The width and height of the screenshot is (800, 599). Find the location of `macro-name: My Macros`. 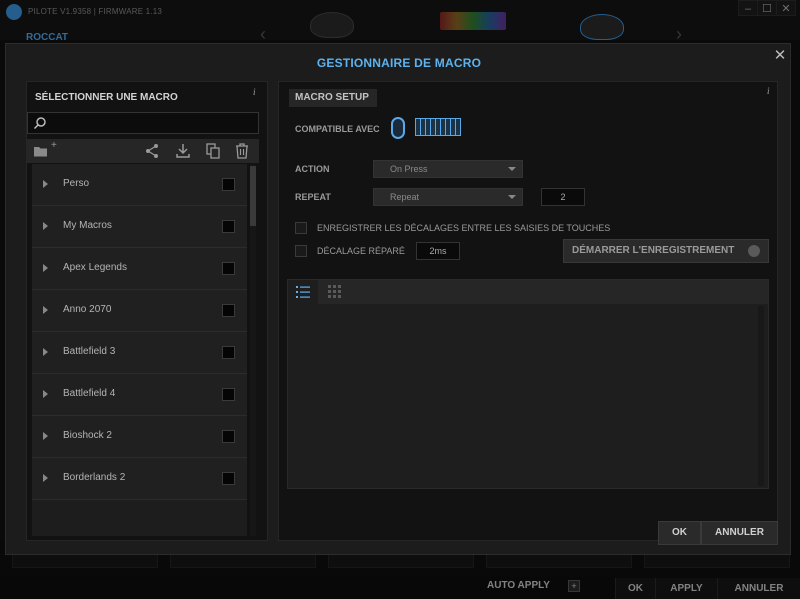

macro-name: My Macros is located at coordinates (87, 225).